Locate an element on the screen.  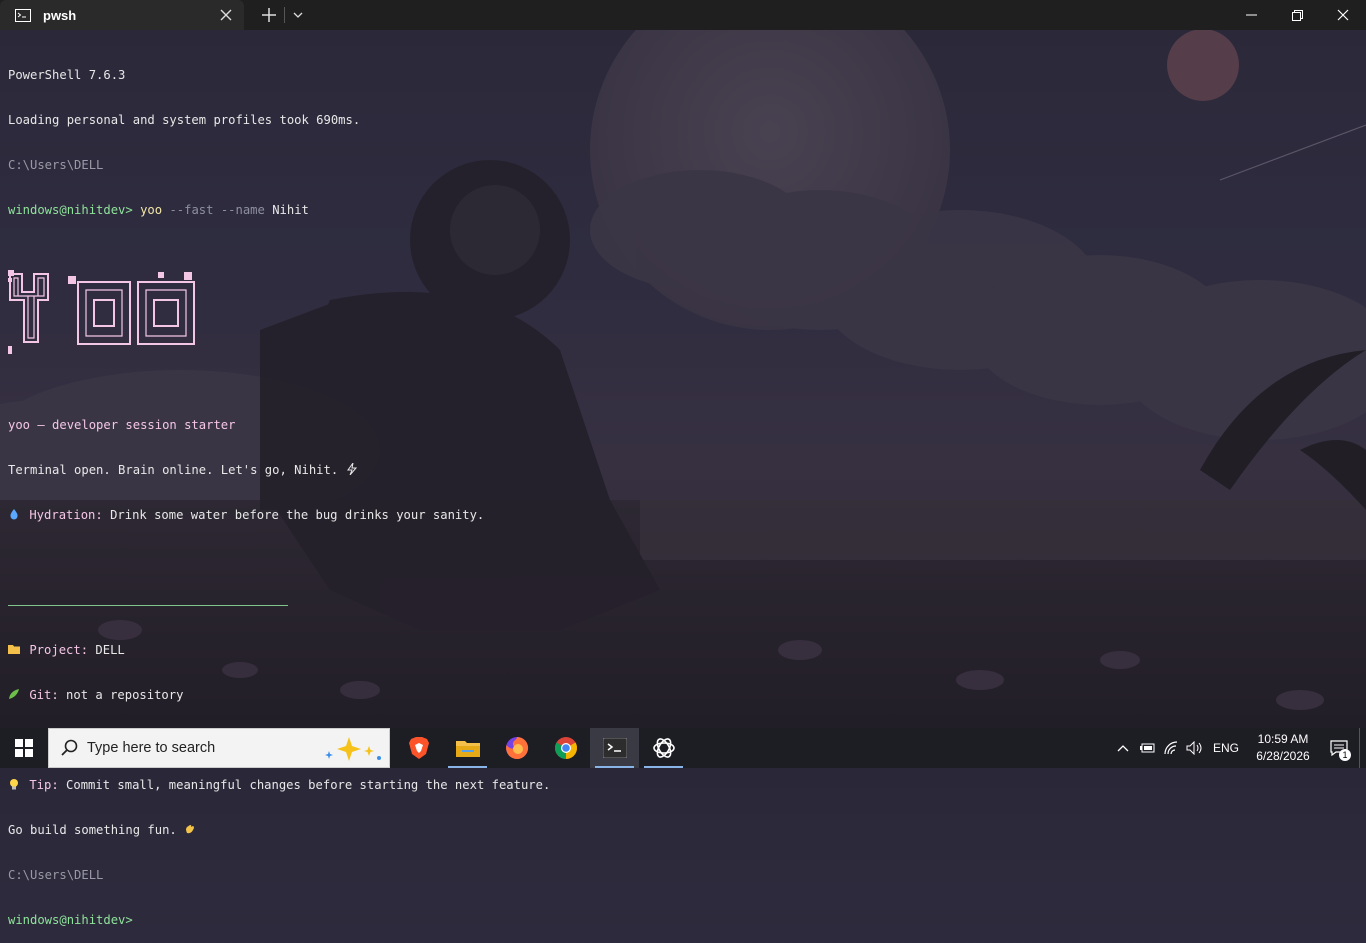
brave-icon is located at coordinates (418, 748).